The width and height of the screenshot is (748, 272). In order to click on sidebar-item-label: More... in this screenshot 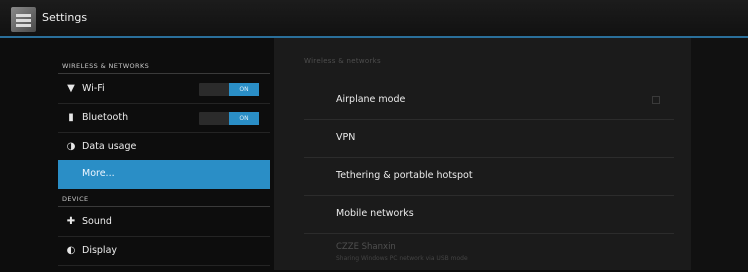, I will do `click(98, 173)`.